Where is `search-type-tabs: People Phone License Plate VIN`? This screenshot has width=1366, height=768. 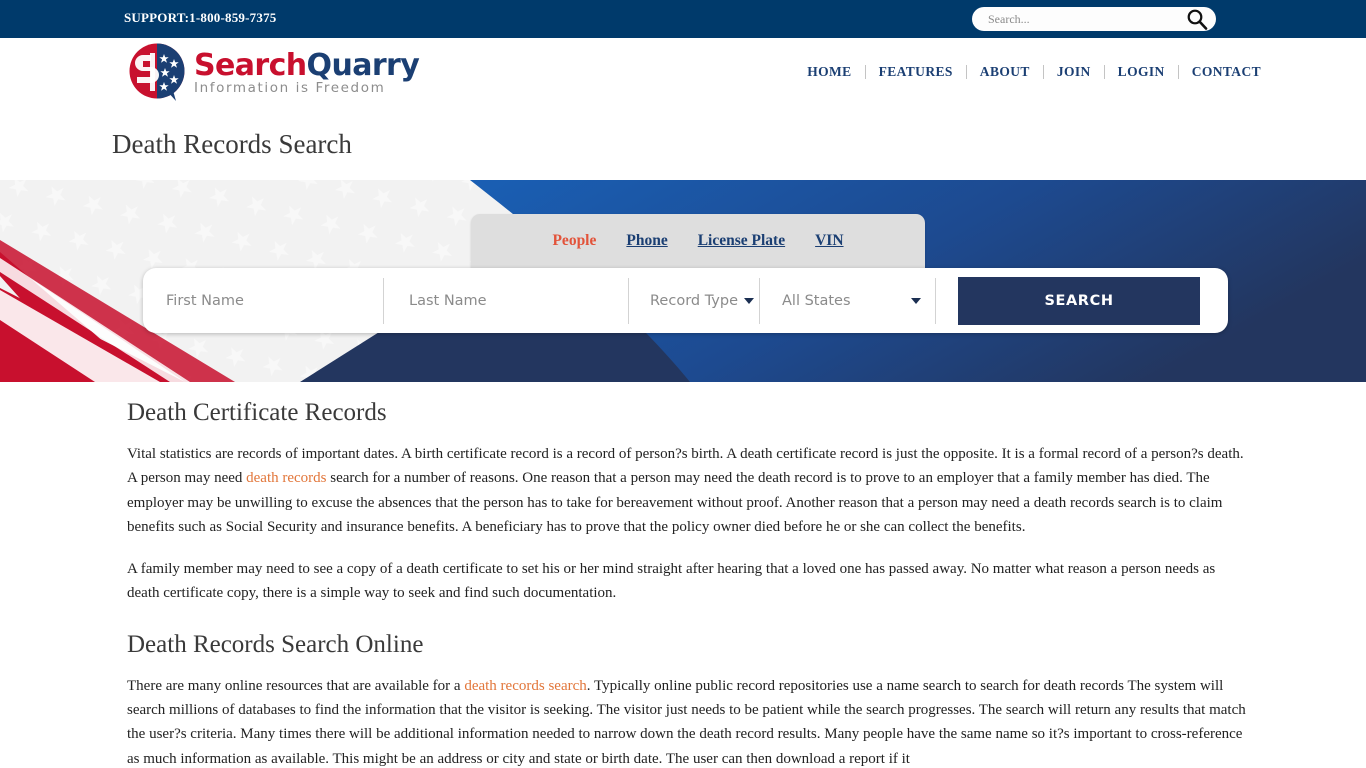
search-type-tabs: People Phone License Plate VIN is located at coordinates (698, 241).